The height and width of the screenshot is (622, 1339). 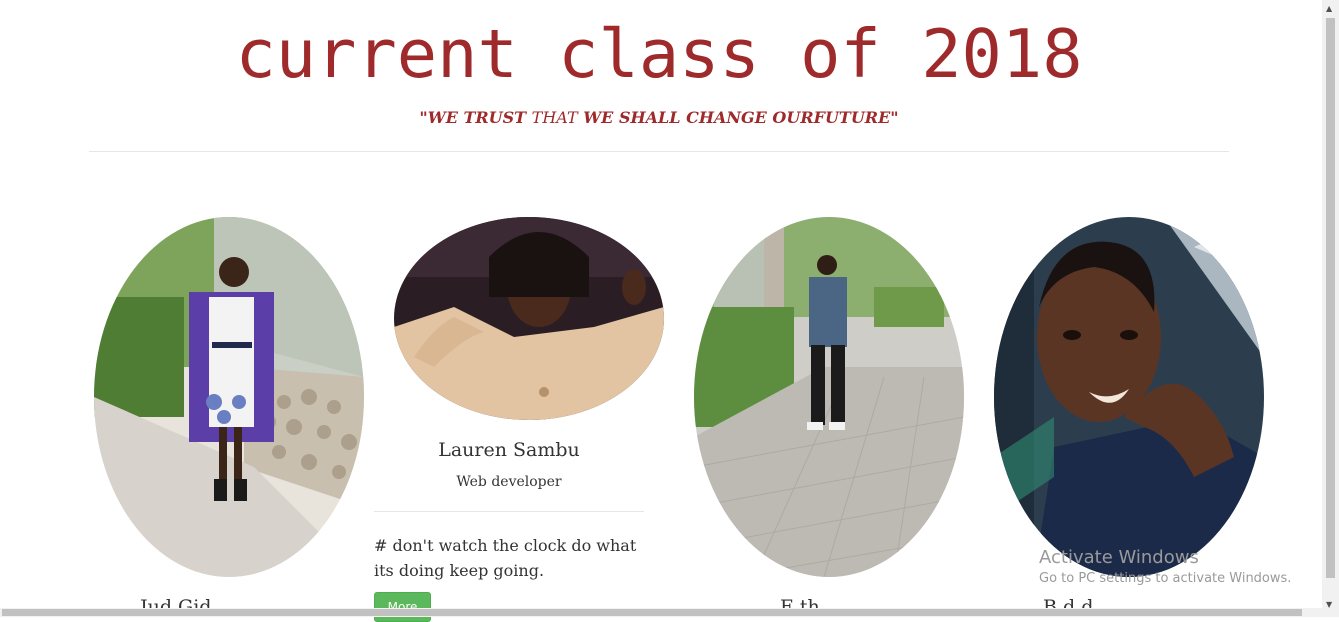 What do you see at coordinates (1119, 557) in the screenshot?
I see `watermark-title: Activate Windows` at bounding box center [1119, 557].